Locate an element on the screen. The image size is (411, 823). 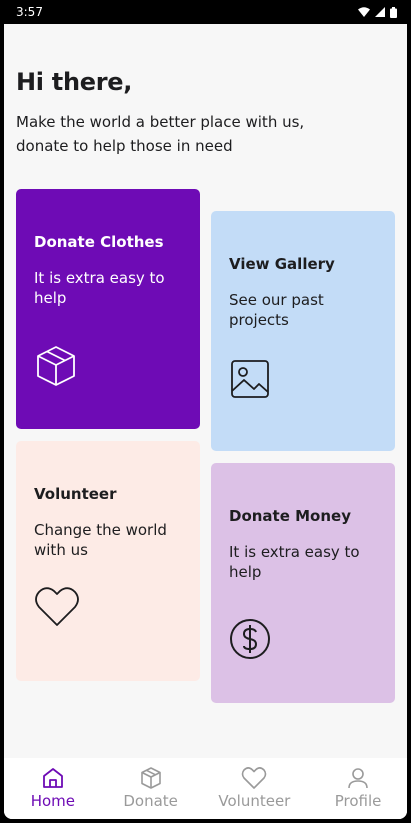
nav-donate-label: Donate is located at coordinates (150, 800).